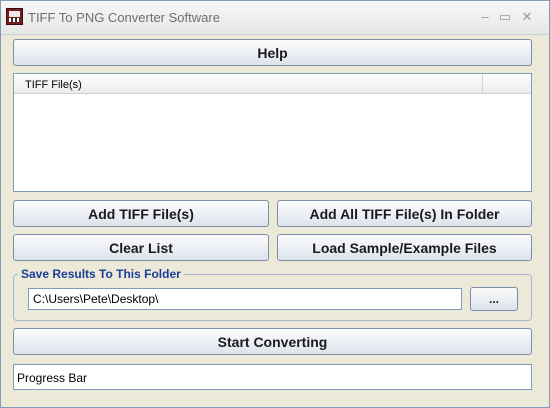 The image size is (550, 408). I want to click on maximize-icon: ▭, so click(505, 17).